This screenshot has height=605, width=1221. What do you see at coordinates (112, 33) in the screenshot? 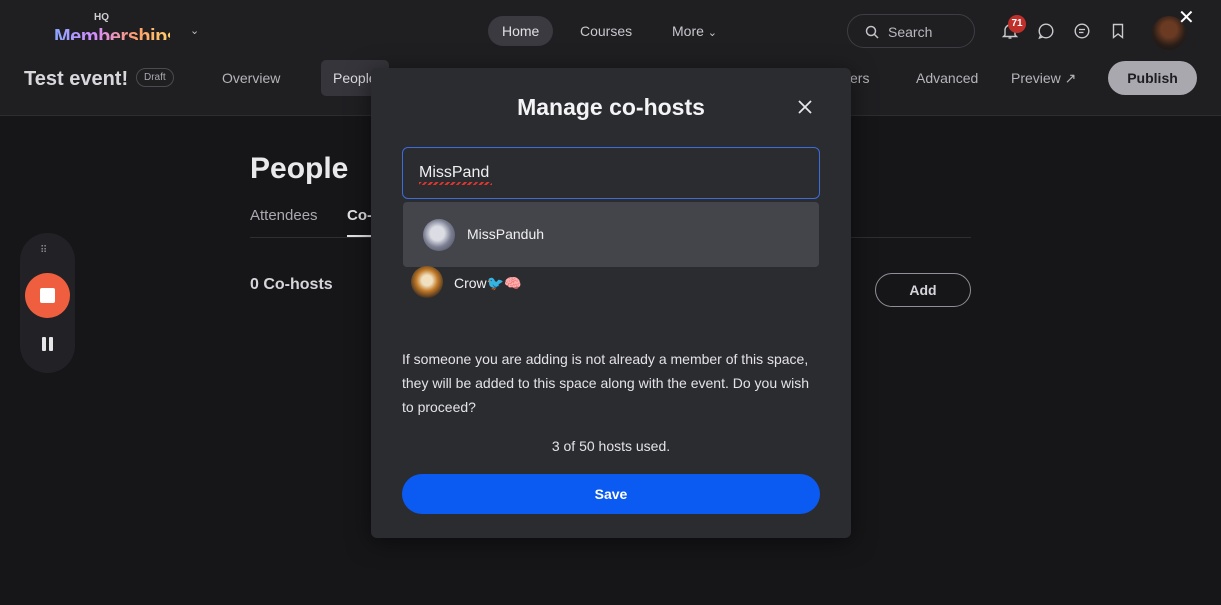
I see `logo-title: Memberships` at bounding box center [112, 33].